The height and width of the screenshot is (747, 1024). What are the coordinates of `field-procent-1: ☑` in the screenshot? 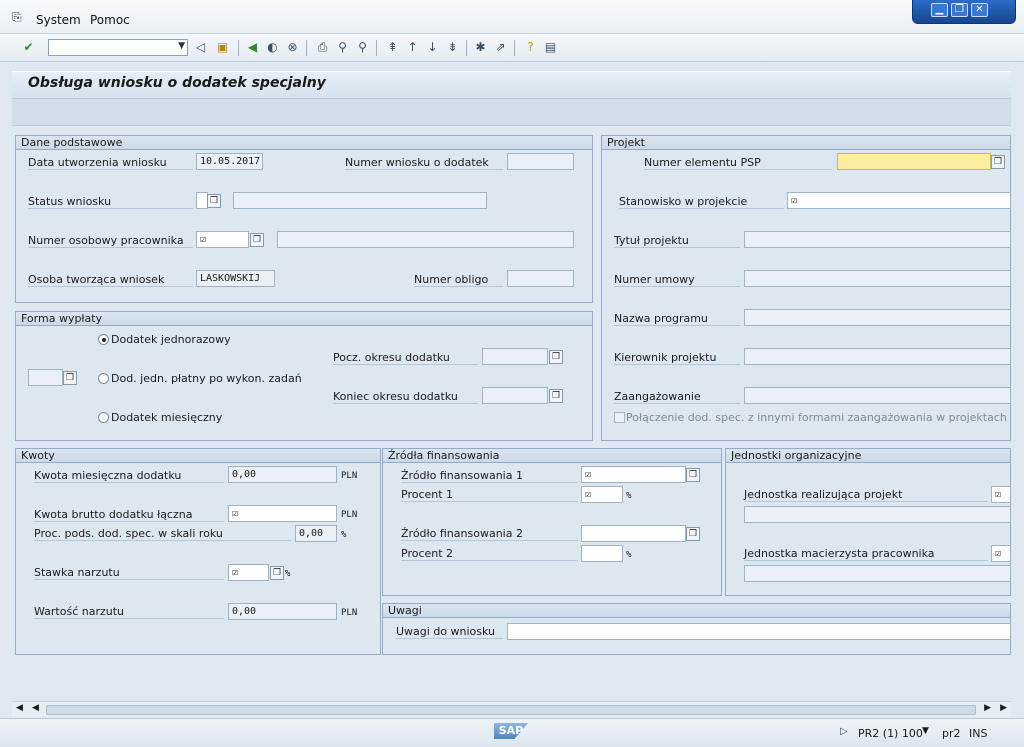 It's located at (602, 494).